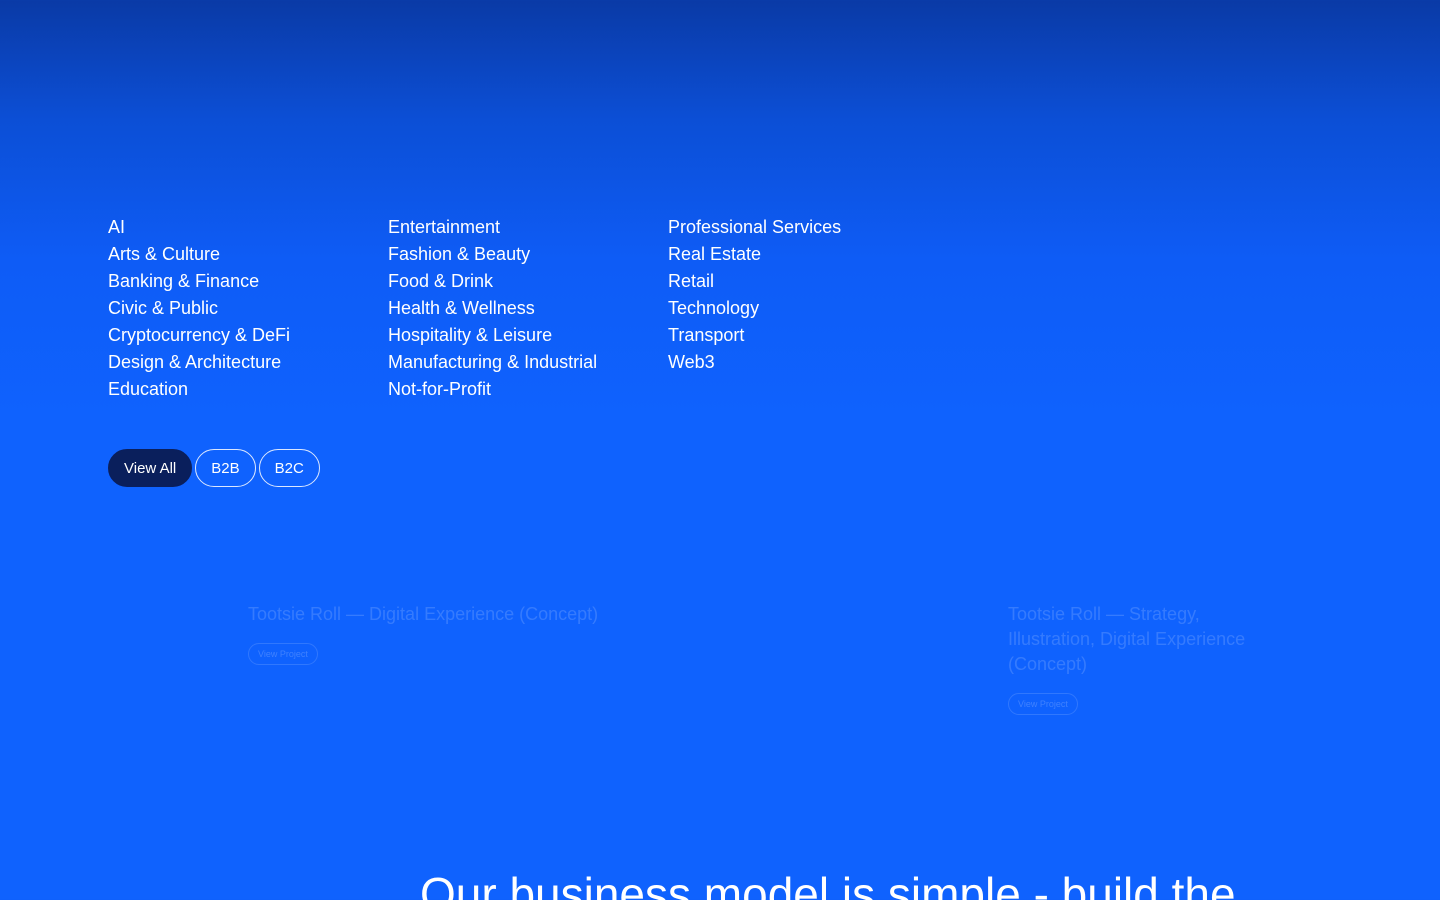  Describe the element at coordinates (528, 281) in the screenshot. I see `industry-item-food-drink: Food & Drink` at that location.